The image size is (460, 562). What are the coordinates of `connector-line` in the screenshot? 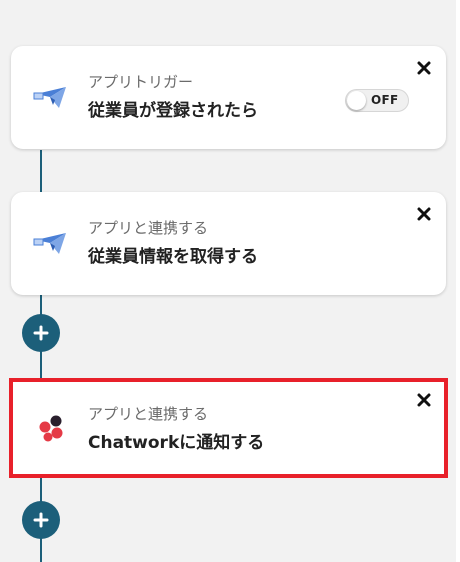 It's located at (41, 171).